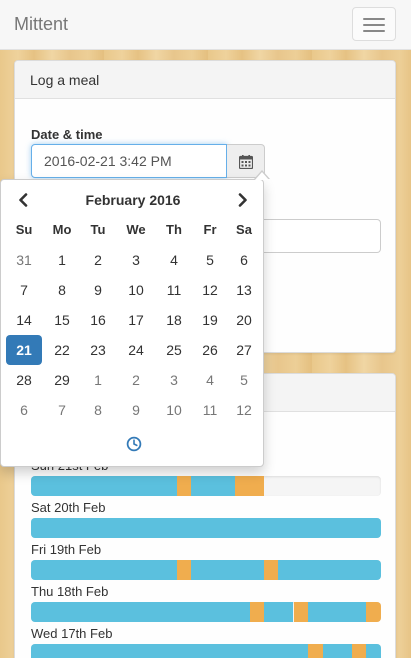 The width and height of the screenshot is (411, 658). What do you see at coordinates (174, 350) in the screenshot?
I see `day-cell: 25` at bounding box center [174, 350].